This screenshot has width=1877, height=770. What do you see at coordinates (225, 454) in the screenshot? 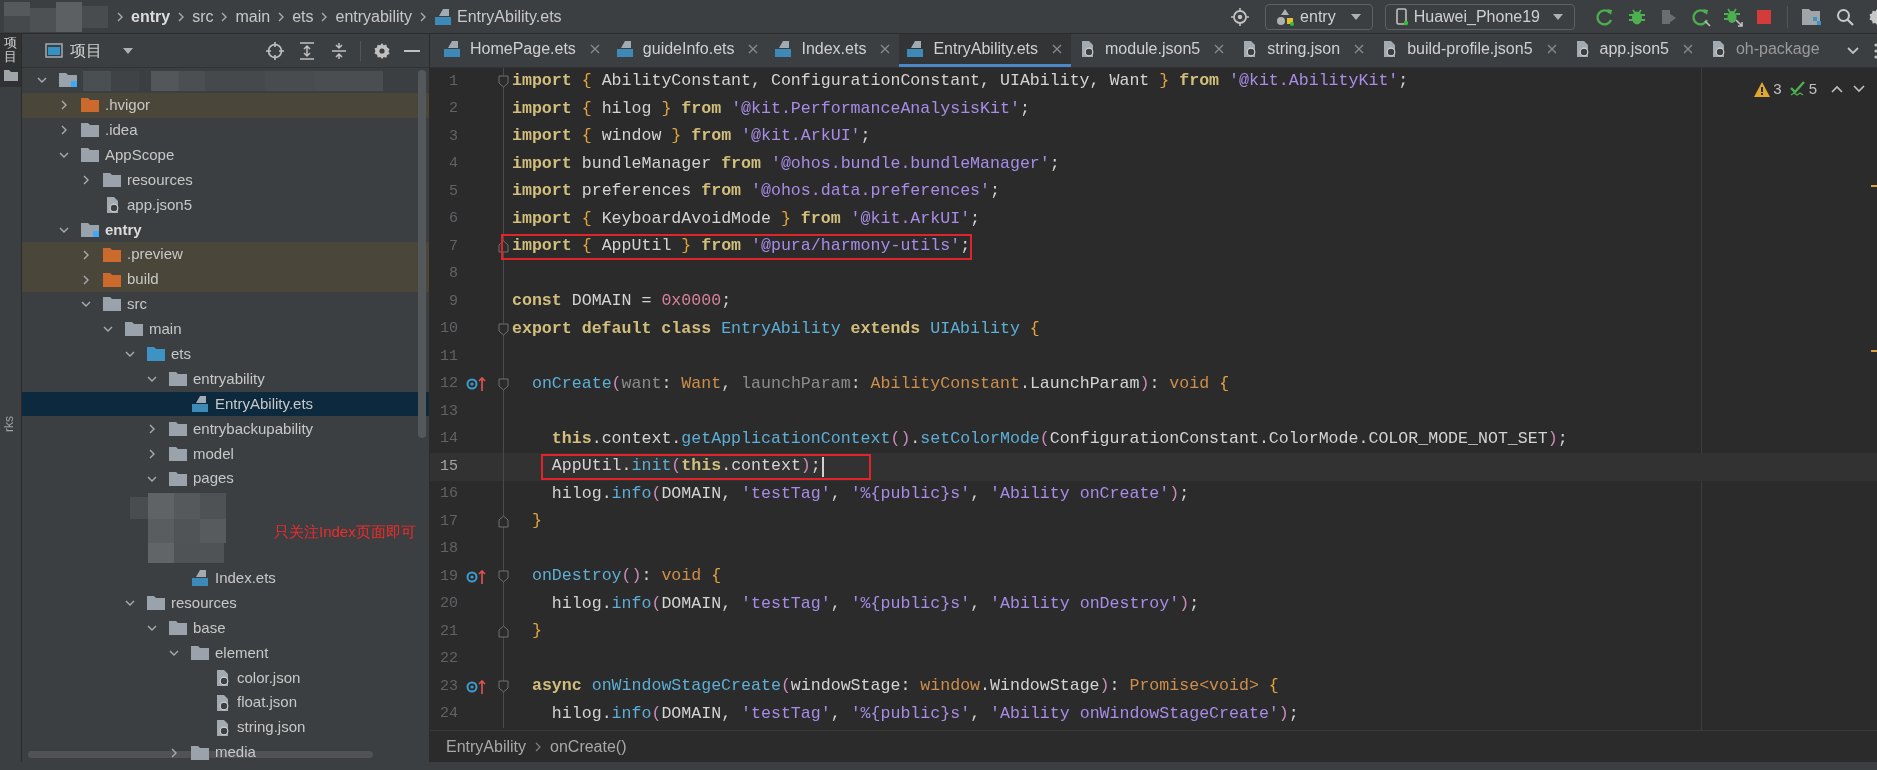
I see `tree-item: model` at bounding box center [225, 454].